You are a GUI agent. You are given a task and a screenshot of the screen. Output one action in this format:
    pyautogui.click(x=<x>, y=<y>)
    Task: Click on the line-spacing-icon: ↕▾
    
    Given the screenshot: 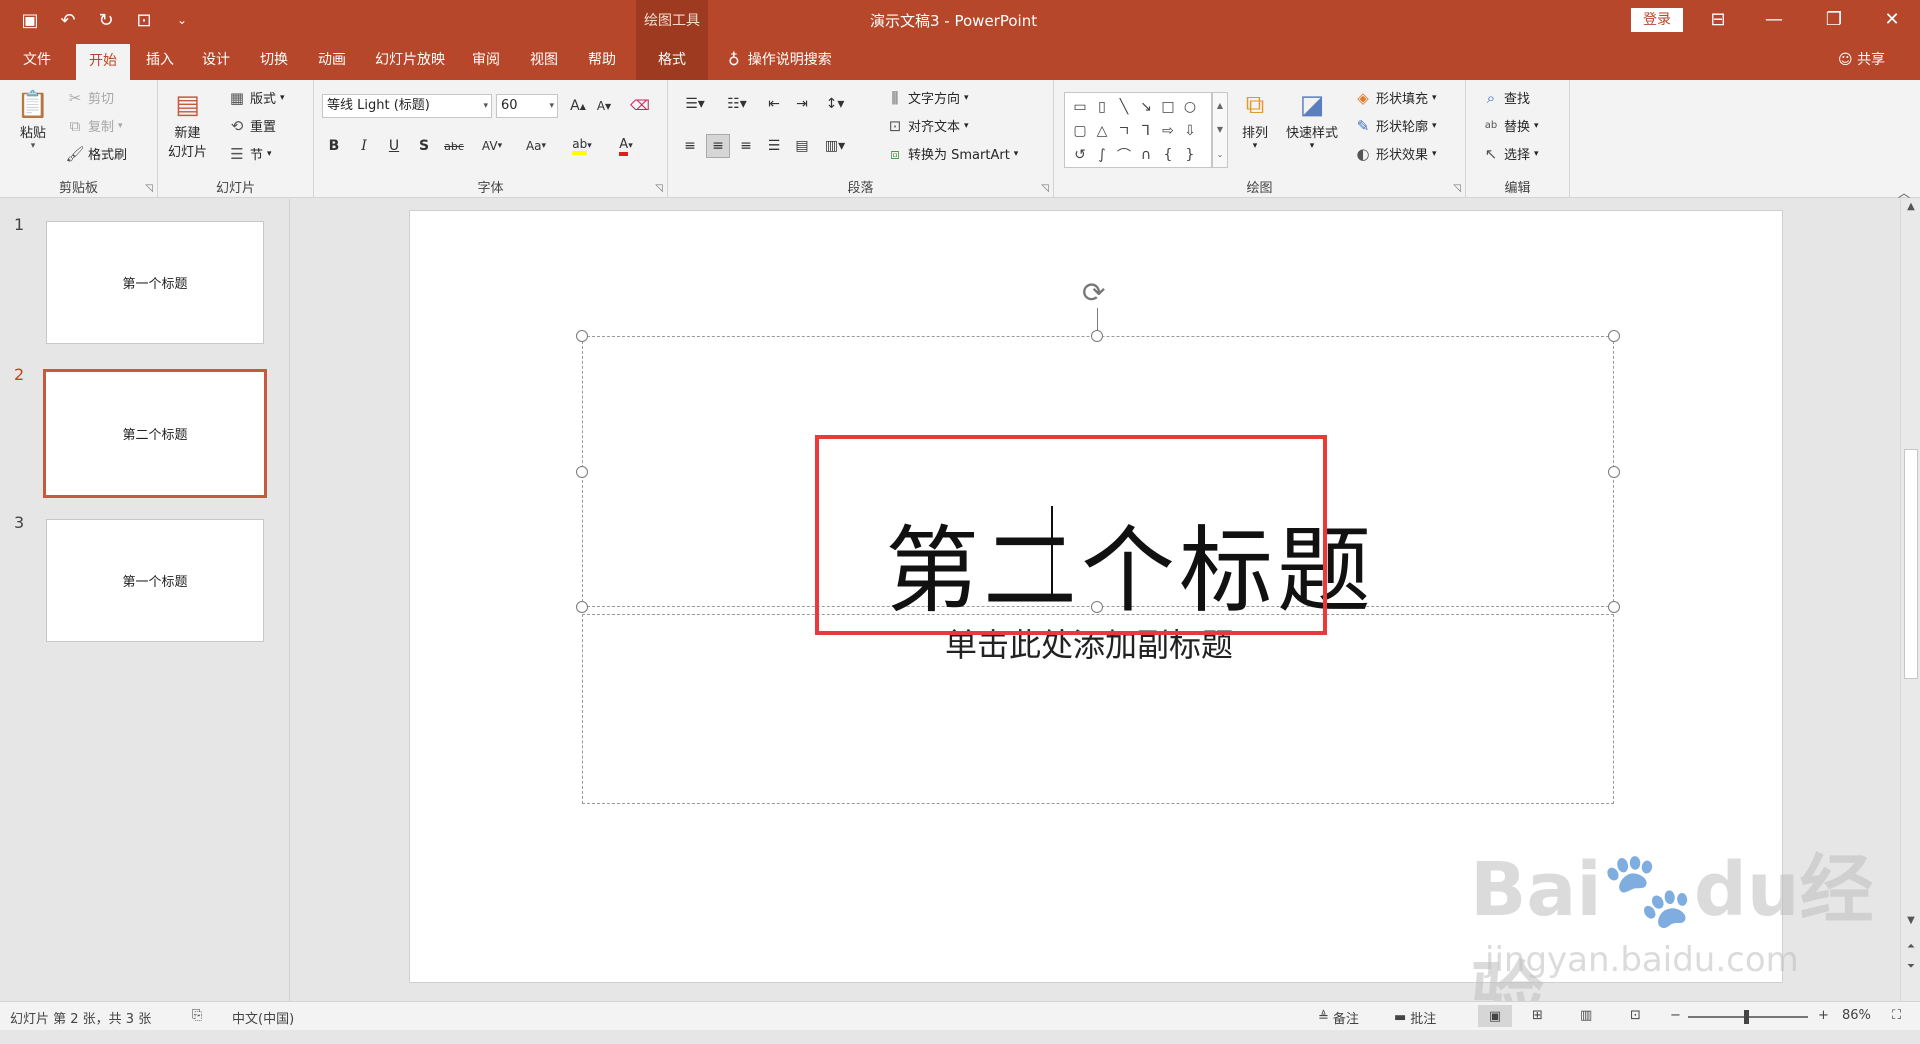 What is the action you would take?
    pyautogui.click(x=835, y=104)
    